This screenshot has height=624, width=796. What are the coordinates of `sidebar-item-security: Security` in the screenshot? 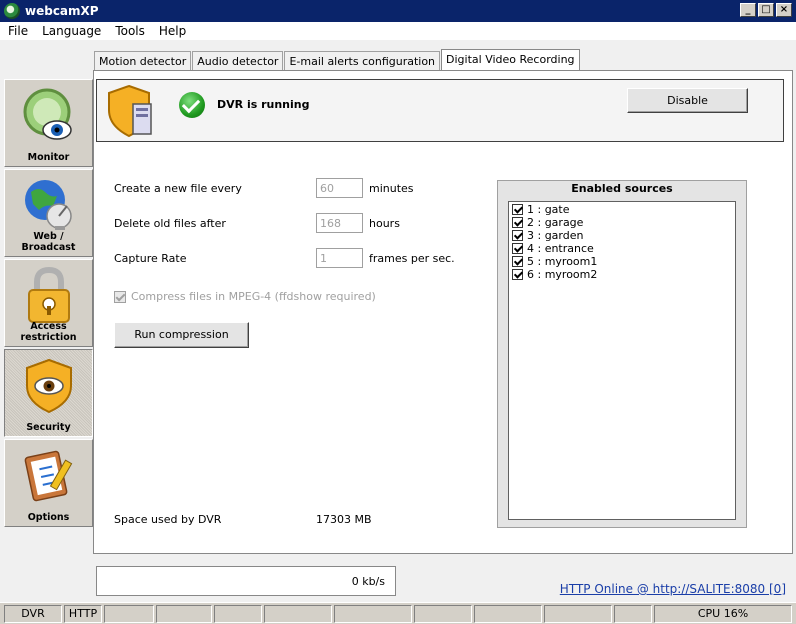 It's located at (48, 393).